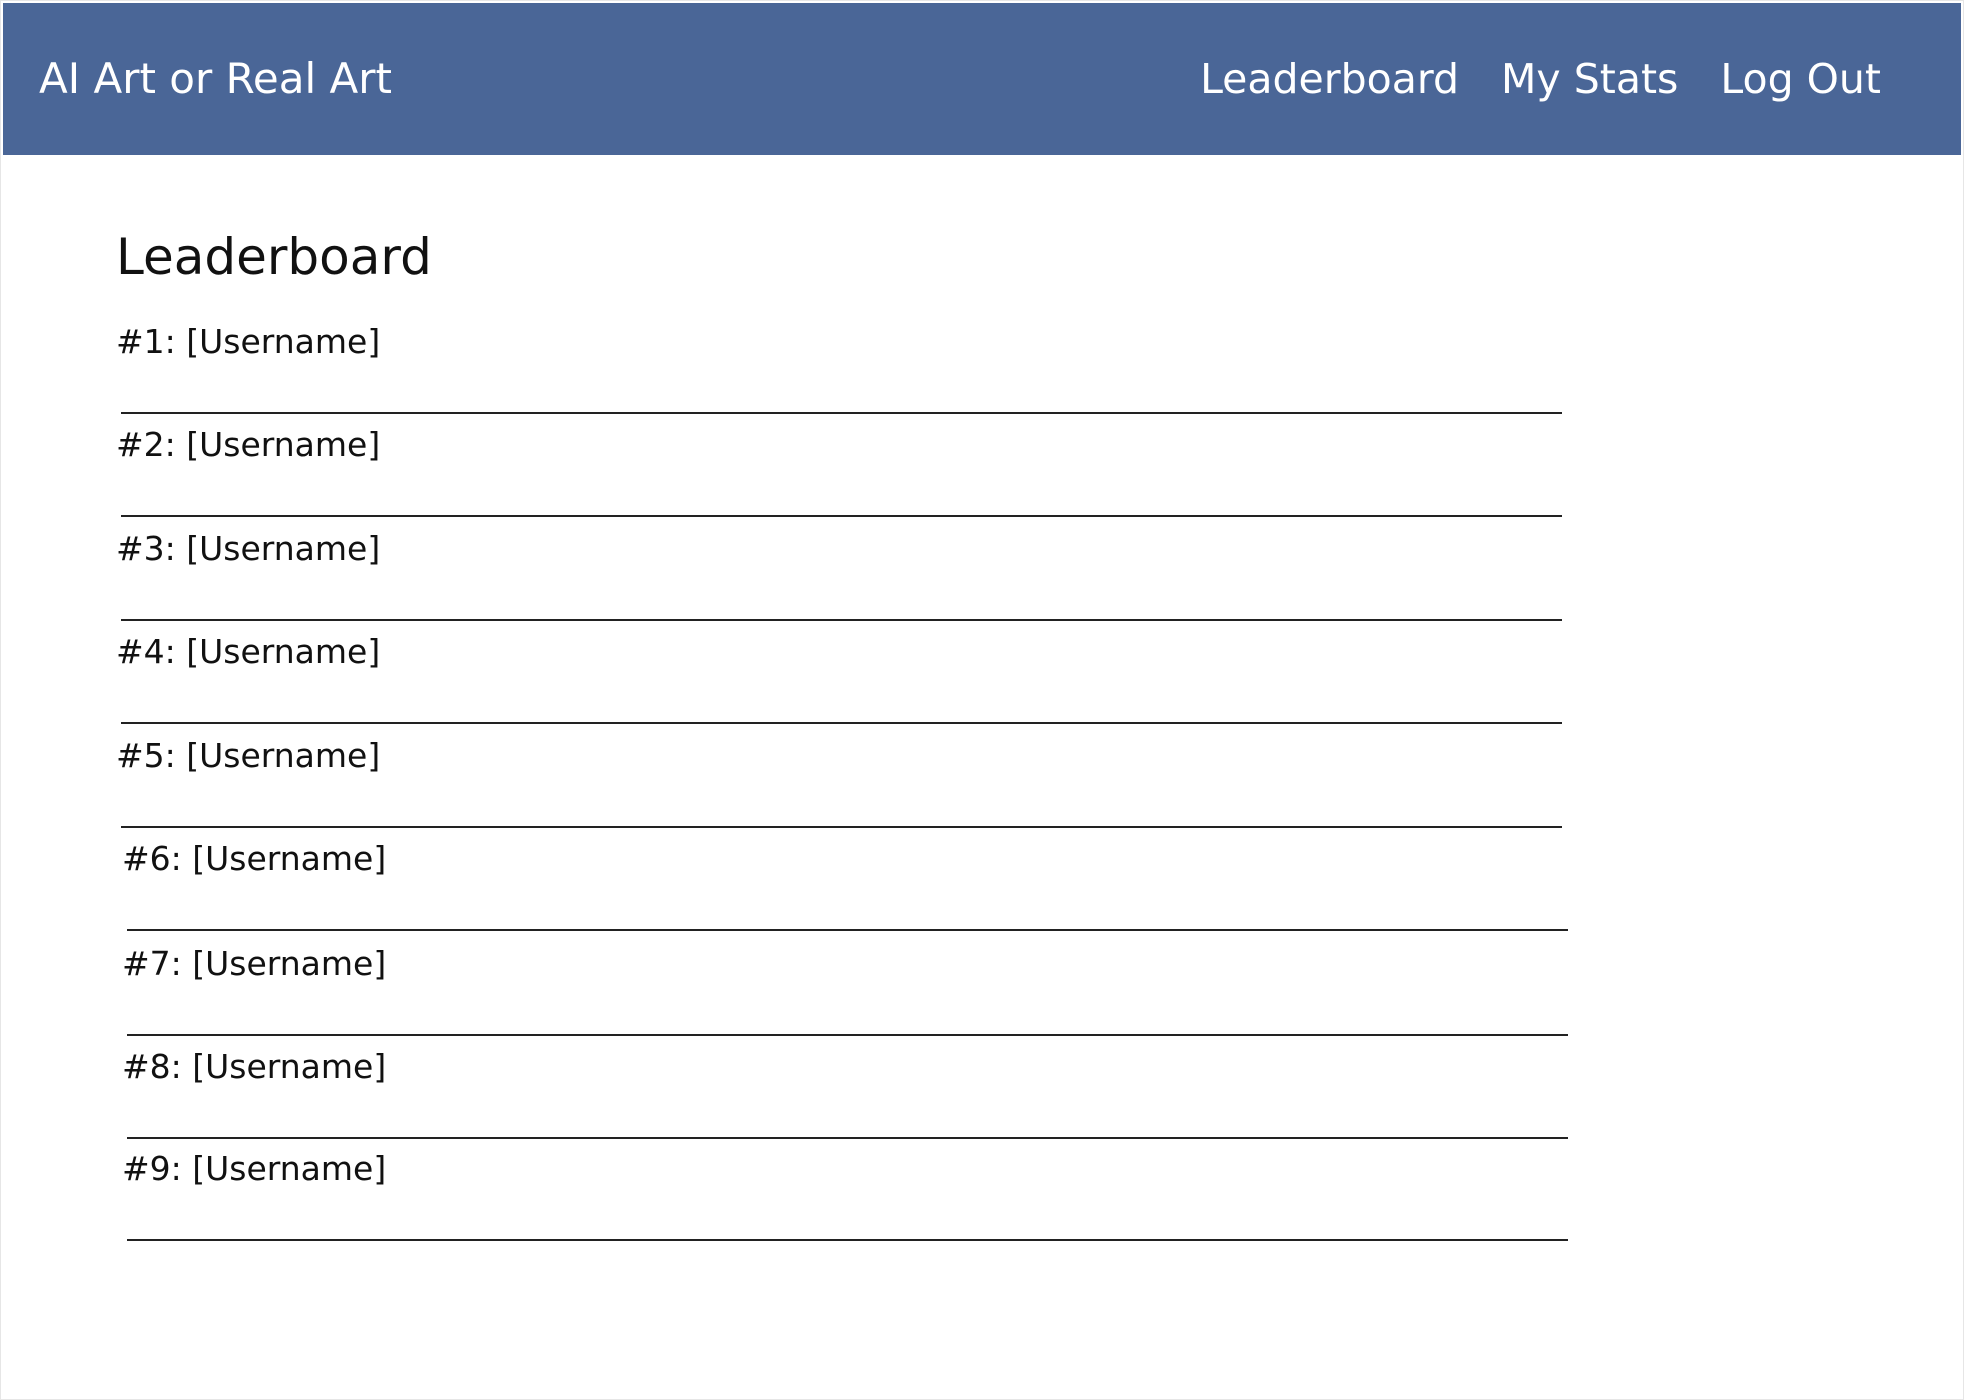 The height and width of the screenshot is (1400, 1964). I want to click on leaderboard-entry: #7: [Username], so click(845, 984).